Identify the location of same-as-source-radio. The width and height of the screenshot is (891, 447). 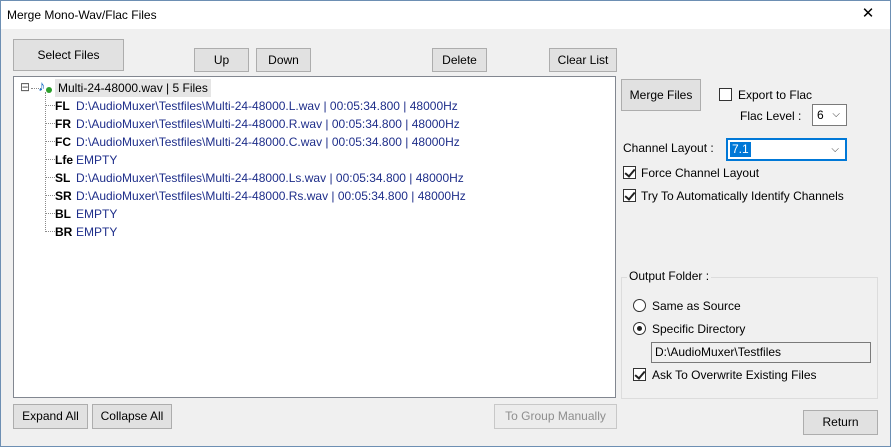
(639, 305).